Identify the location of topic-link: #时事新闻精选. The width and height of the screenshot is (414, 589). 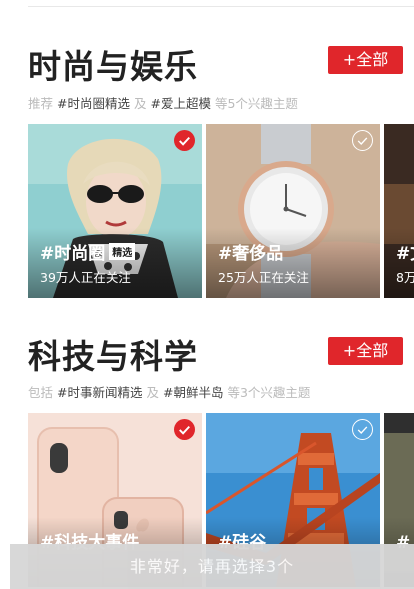
(99, 392).